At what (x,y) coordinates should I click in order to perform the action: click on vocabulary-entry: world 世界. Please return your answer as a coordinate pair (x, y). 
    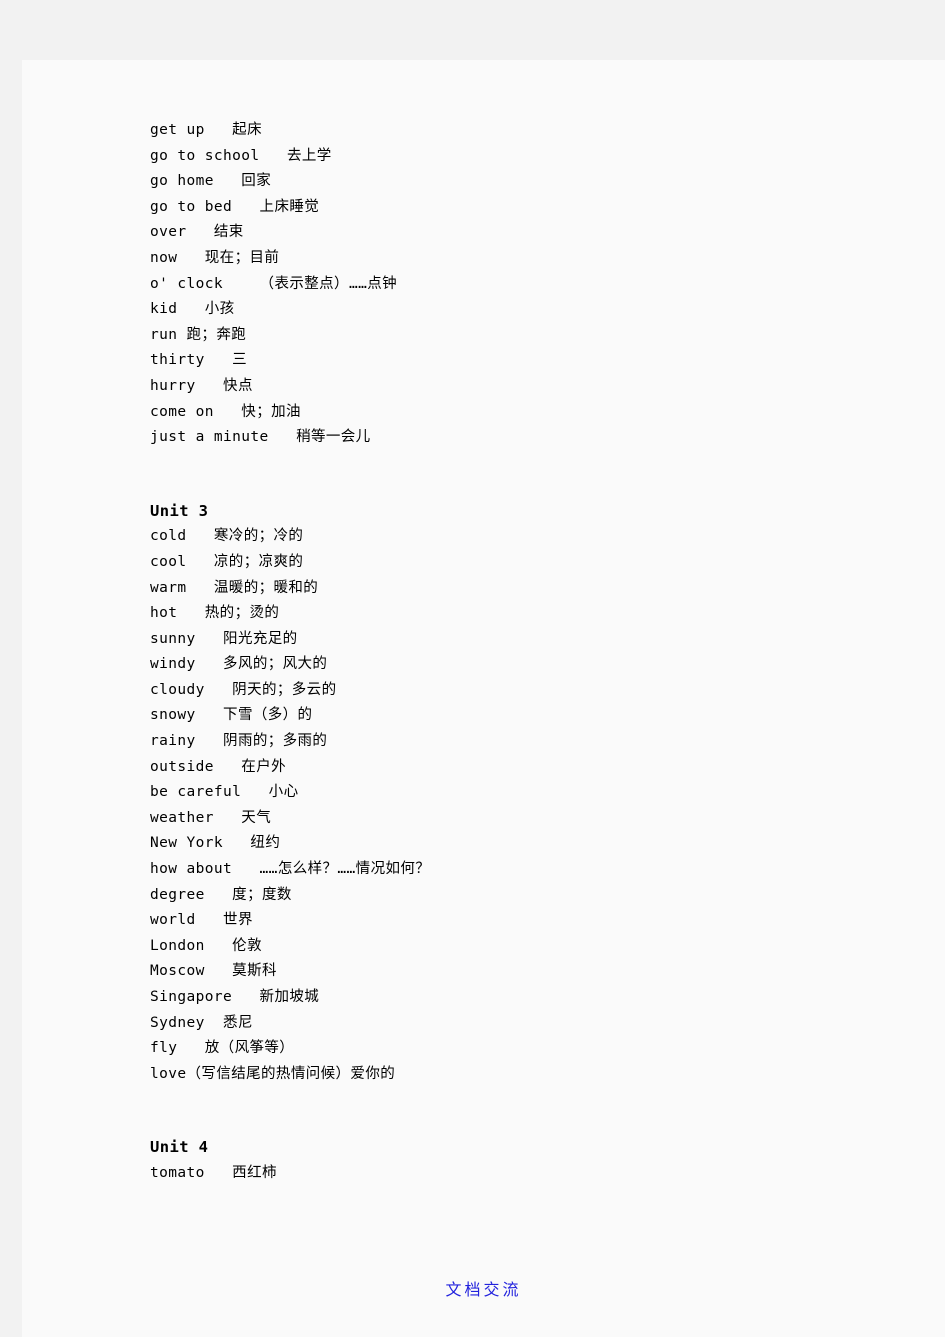
    Looking at the image, I should click on (201, 920).